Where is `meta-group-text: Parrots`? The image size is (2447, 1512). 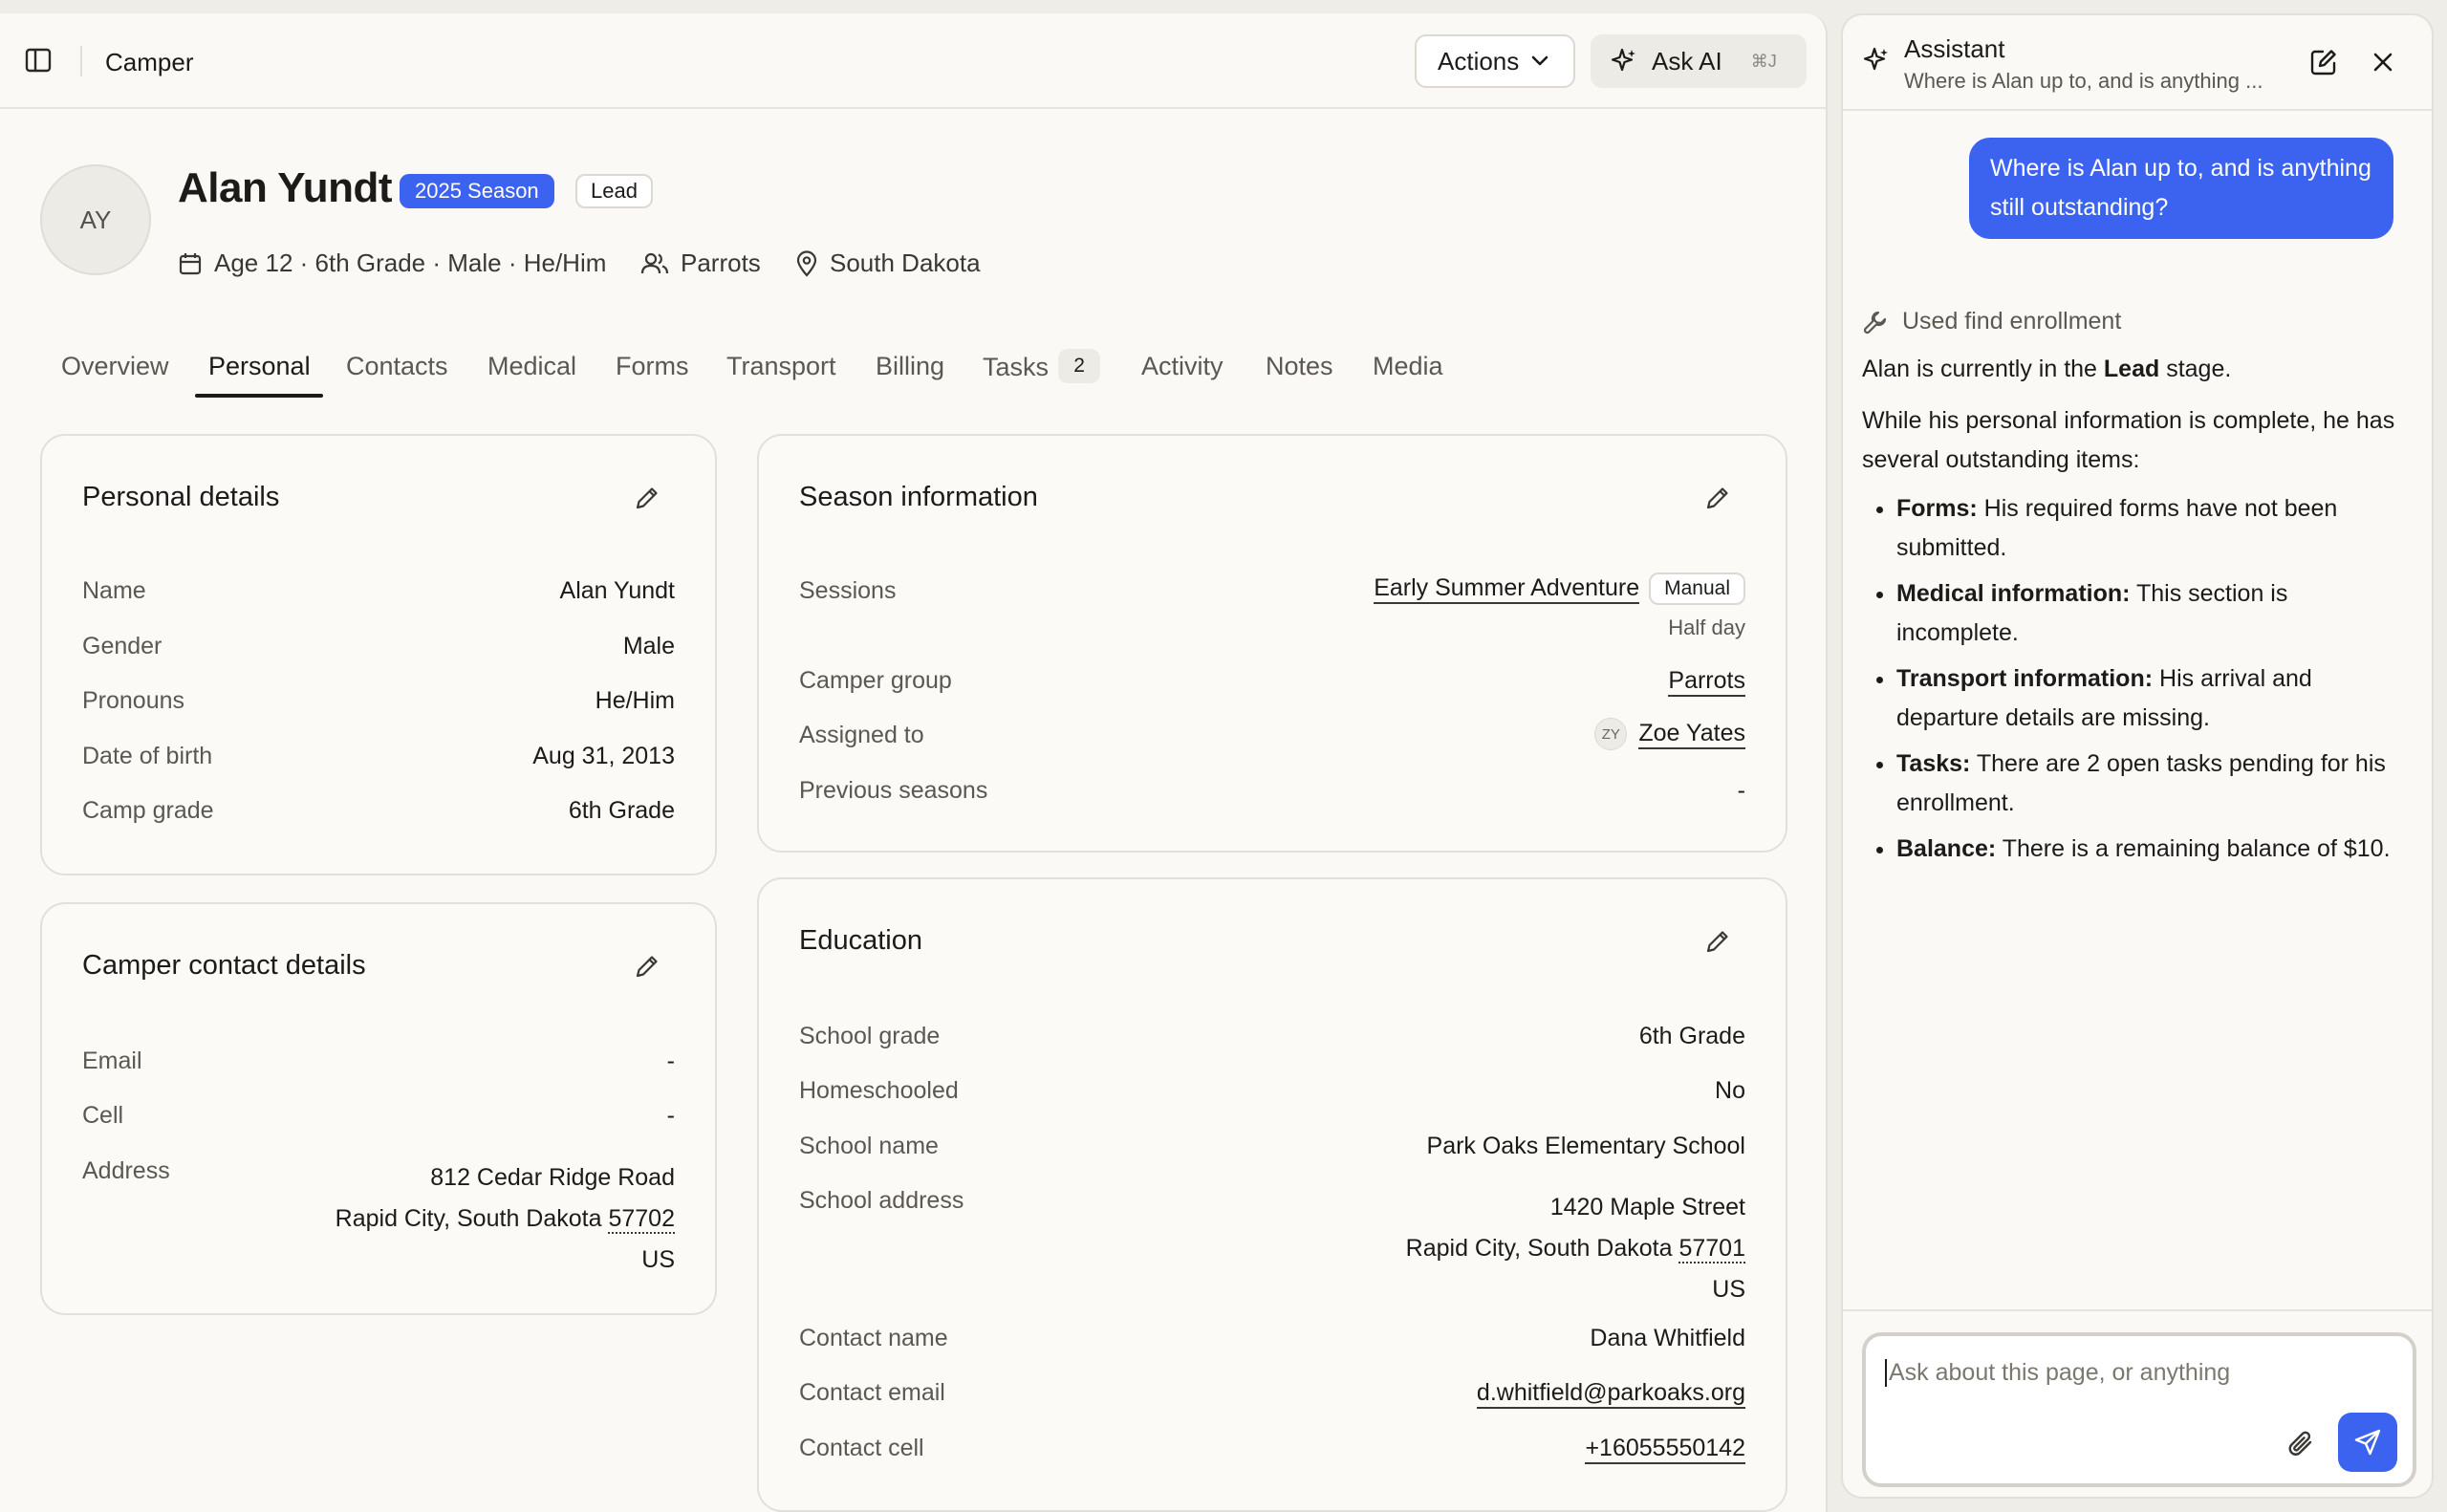 meta-group-text: Parrots is located at coordinates (721, 262).